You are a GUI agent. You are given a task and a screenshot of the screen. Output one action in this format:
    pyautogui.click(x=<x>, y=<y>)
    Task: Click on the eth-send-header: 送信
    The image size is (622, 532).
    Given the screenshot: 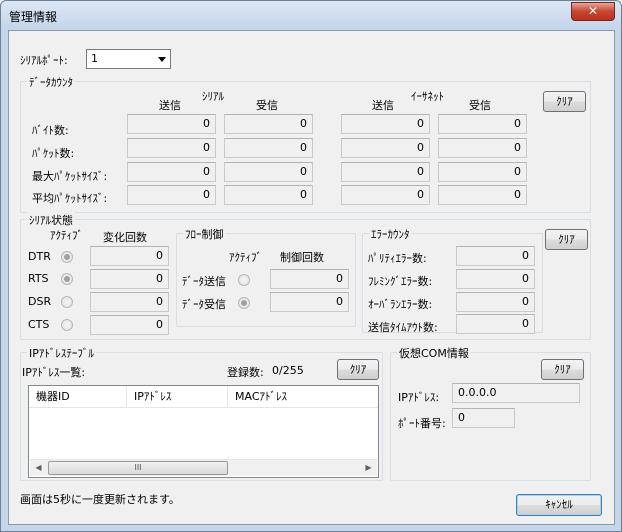 What is the action you would take?
    pyautogui.click(x=383, y=105)
    